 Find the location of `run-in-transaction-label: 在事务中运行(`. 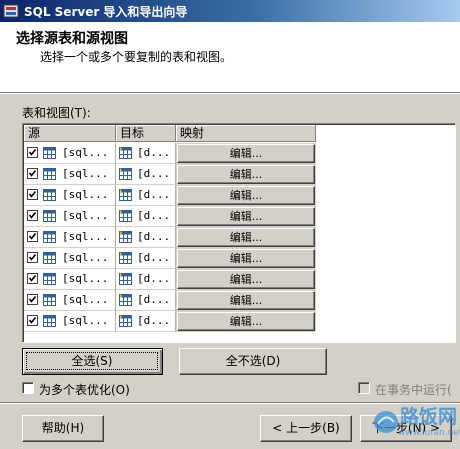

run-in-transaction-label: 在事务中运行( is located at coordinates (413, 390).